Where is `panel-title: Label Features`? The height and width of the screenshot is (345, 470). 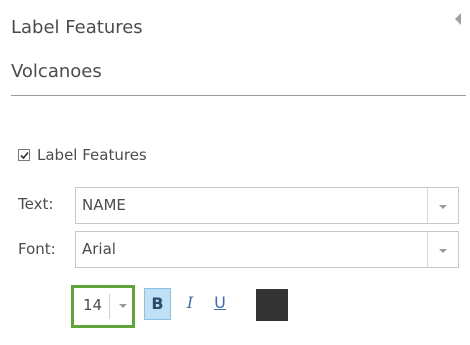
panel-title: Label Features is located at coordinates (77, 27).